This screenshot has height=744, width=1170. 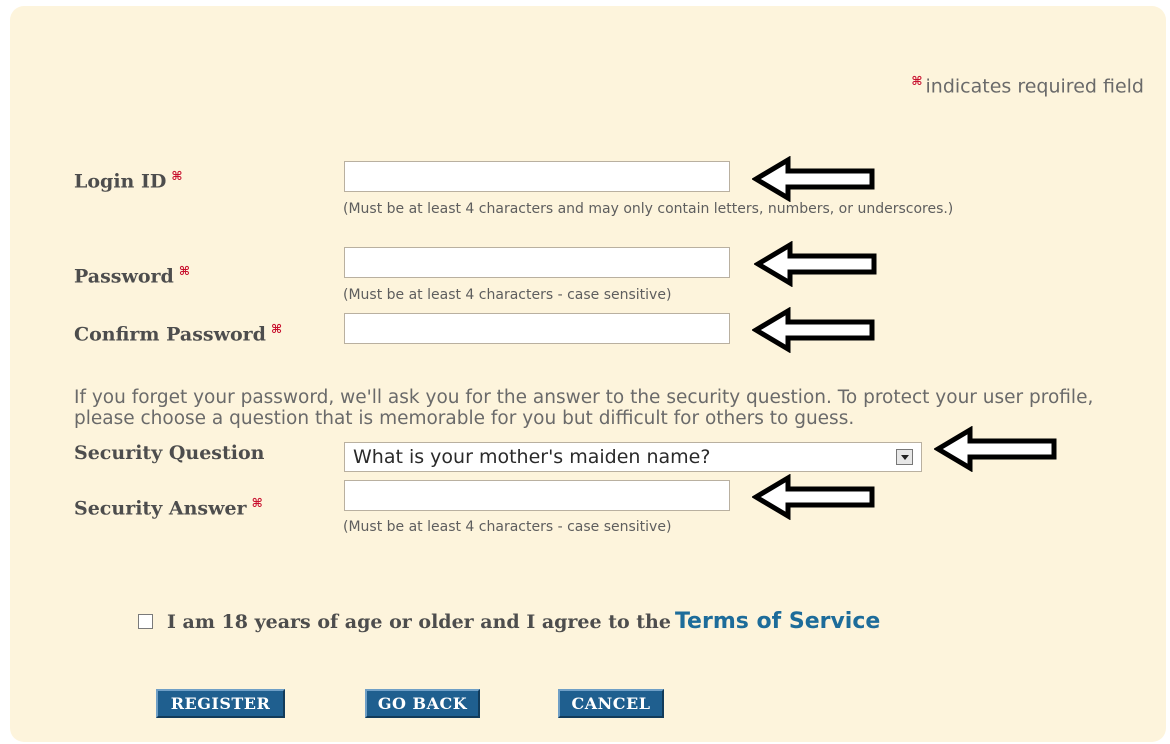 What do you see at coordinates (1034, 86) in the screenshot?
I see `required-note-text: indicates required field` at bounding box center [1034, 86].